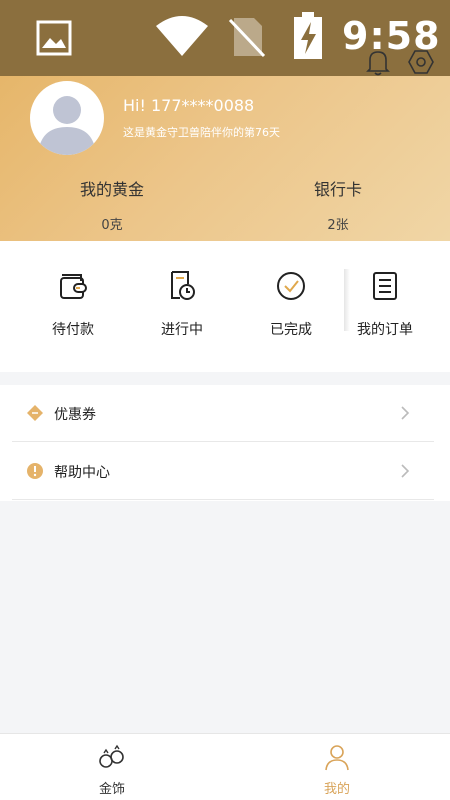 This screenshot has width=450, height=800. What do you see at coordinates (385, 304) in the screenshot?
I see `my-orders: 我的订单` at bounding box center [385, 304].